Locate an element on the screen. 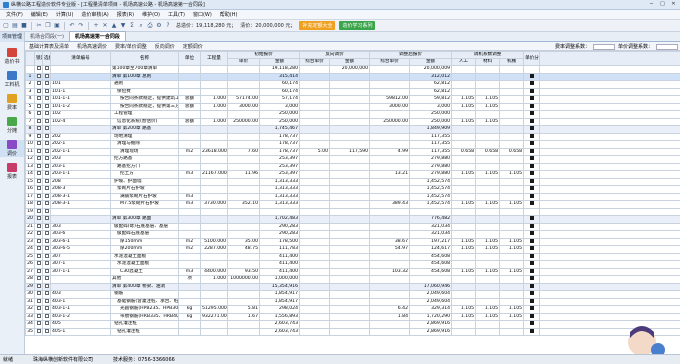 This screenshot has width=680, height=364. menu-tools: 工具(T) is located at coordinates (176, 14).